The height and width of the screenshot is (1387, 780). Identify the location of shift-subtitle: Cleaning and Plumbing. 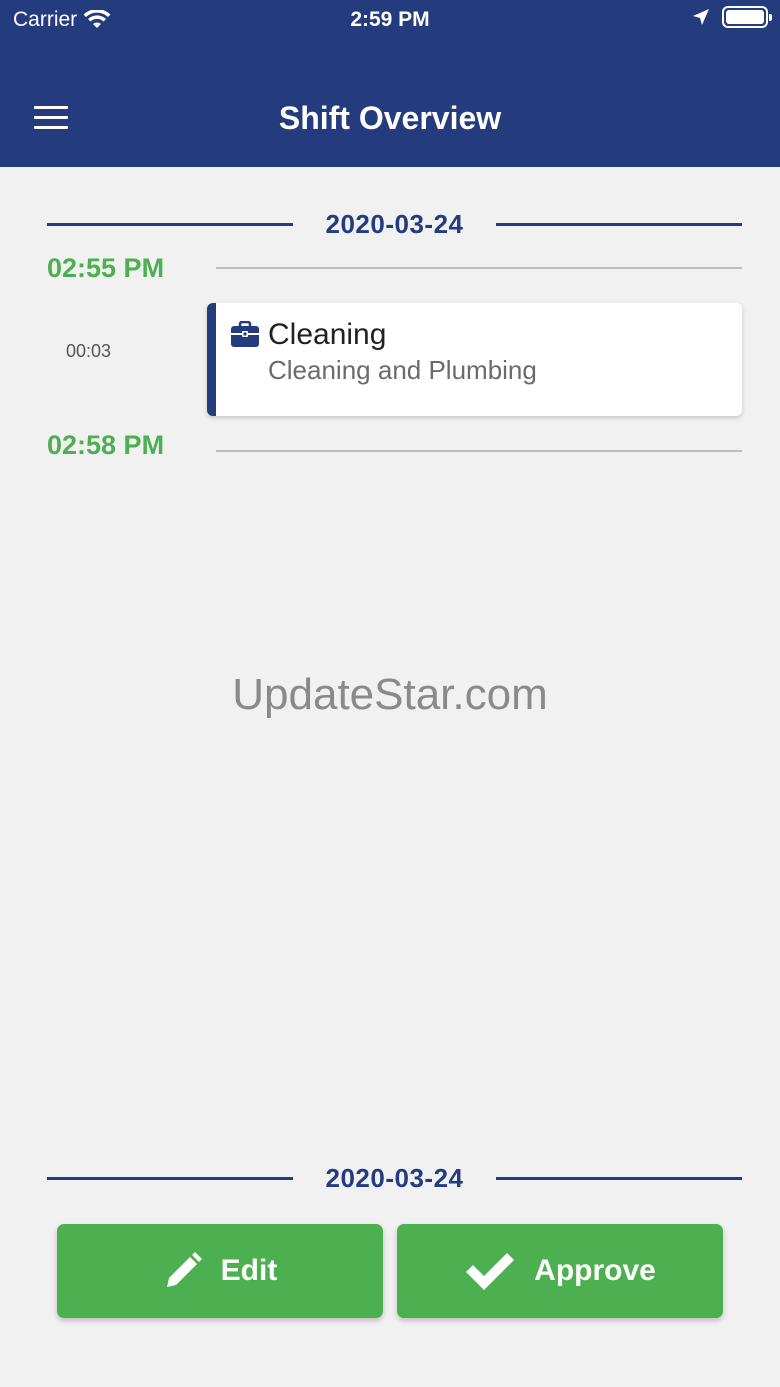
(402, 370).